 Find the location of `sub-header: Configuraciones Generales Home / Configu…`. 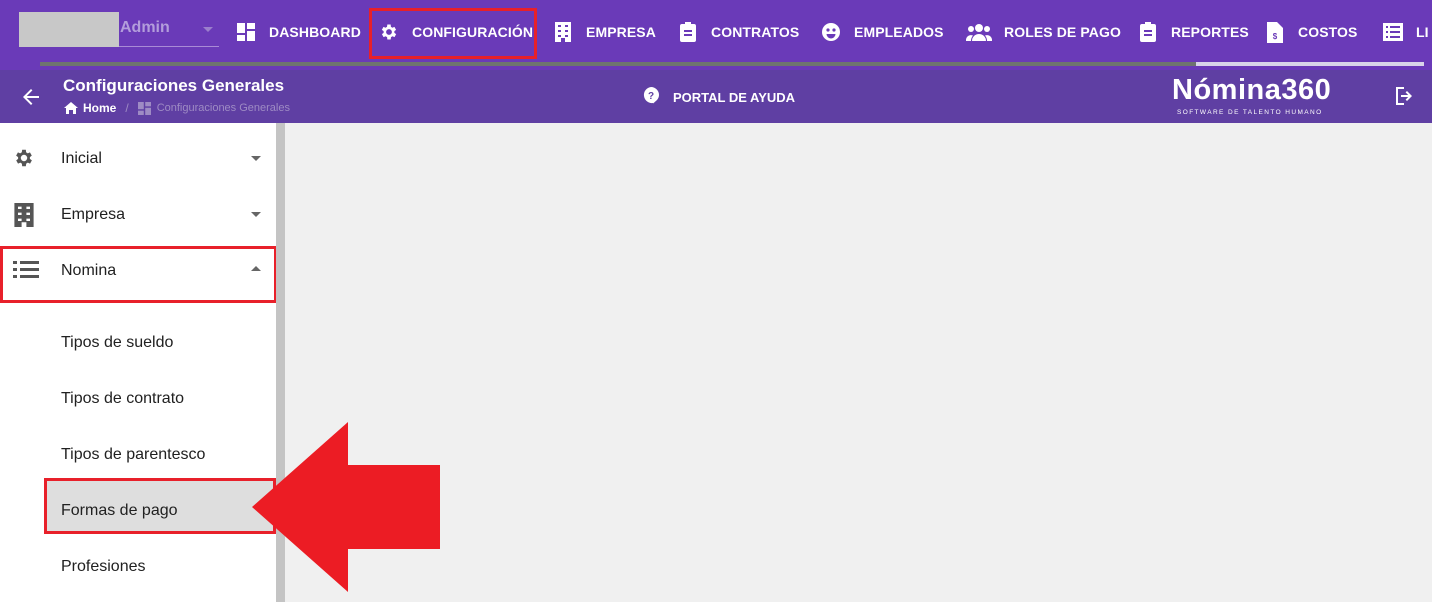

sub-header: Configuraciones Generales Home / Configu… is located at coordinates (716, 96).